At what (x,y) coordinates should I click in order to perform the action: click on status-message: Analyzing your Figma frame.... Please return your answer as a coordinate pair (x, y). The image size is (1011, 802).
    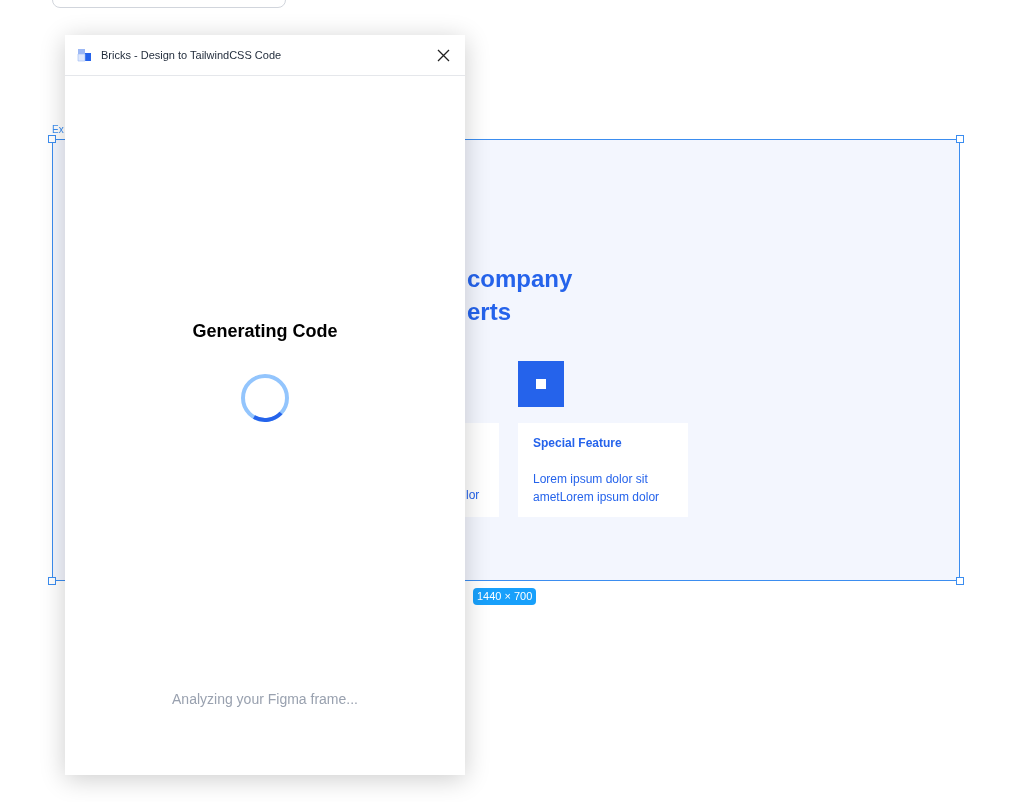
    Looking at the image, I should click on (265, 699).